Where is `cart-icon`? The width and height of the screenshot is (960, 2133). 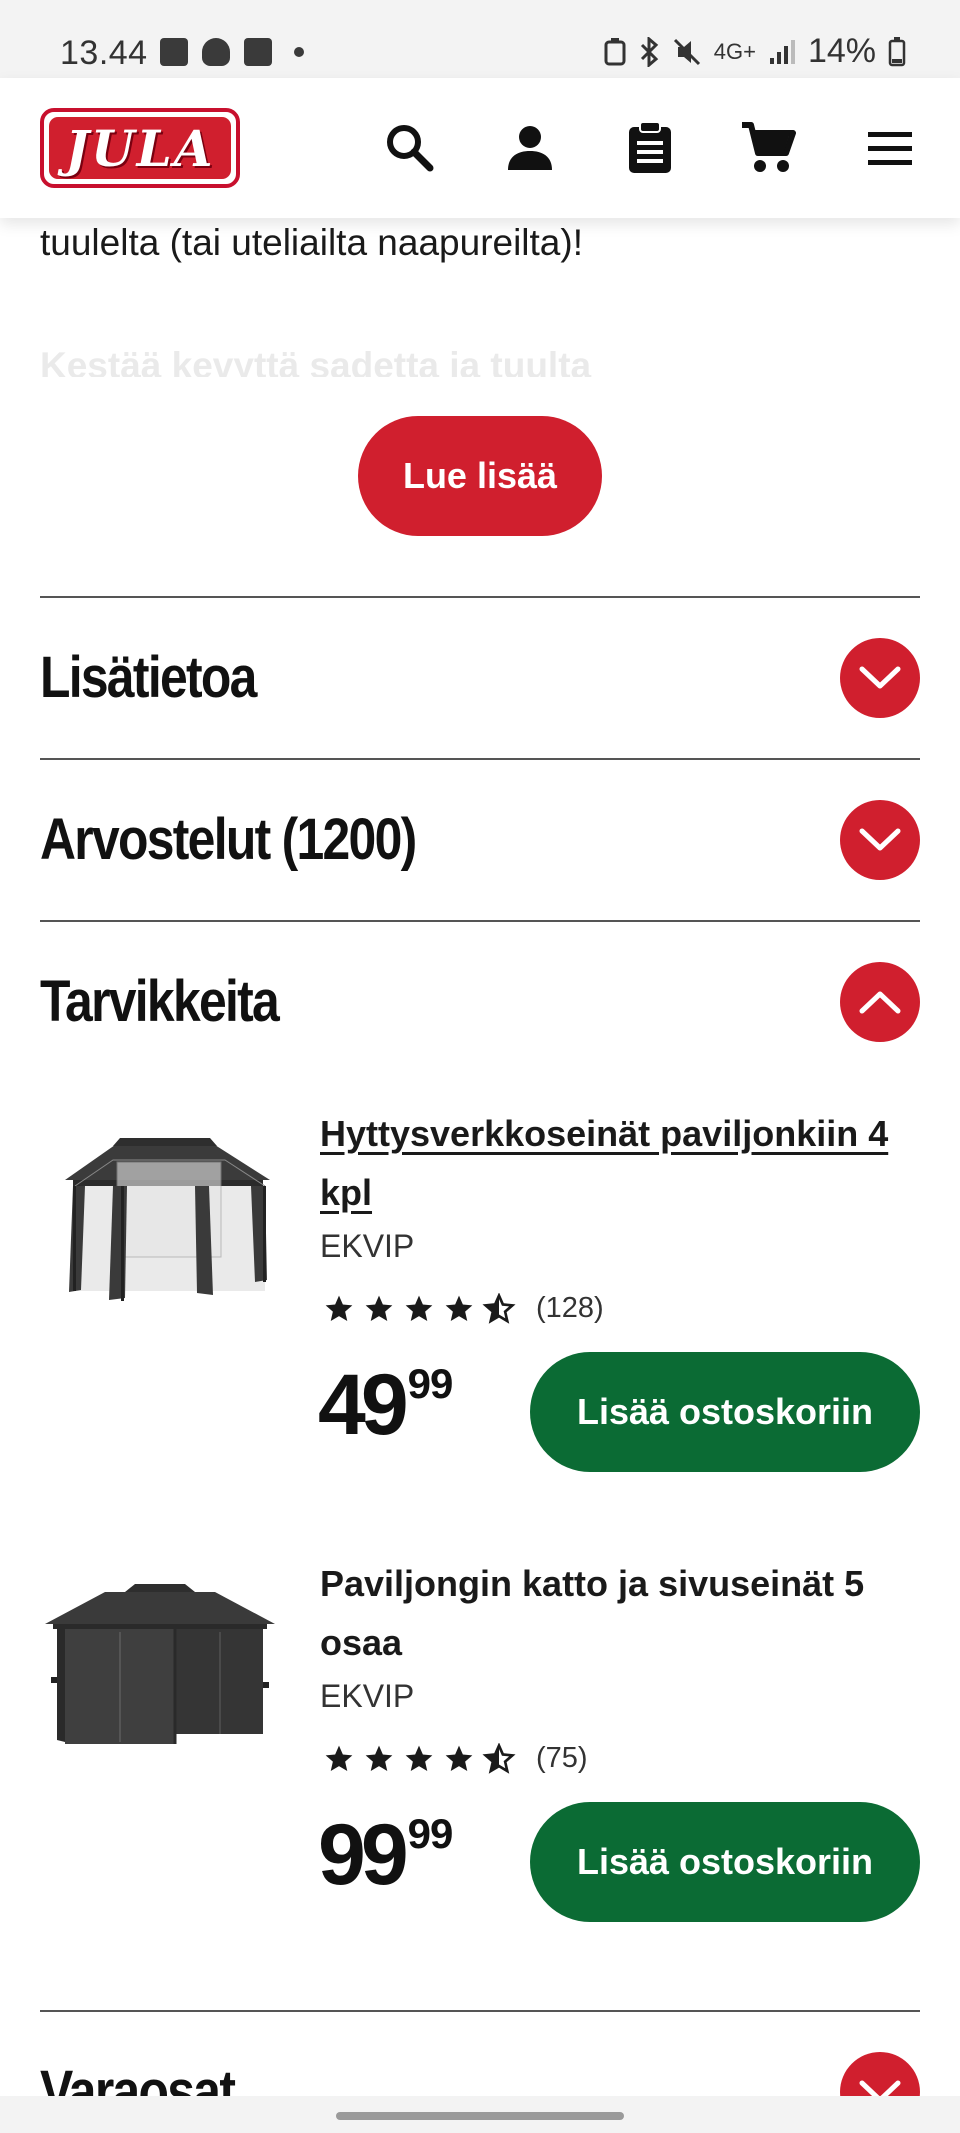
cart-icon is located at coordinates (768, 148).